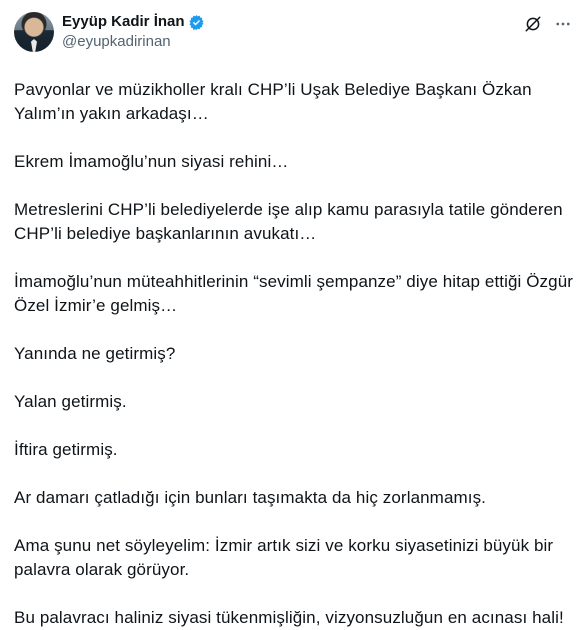 The height and width of the screenshot is (630, 587). I want to click on tweet-actions, so click(548, 23).